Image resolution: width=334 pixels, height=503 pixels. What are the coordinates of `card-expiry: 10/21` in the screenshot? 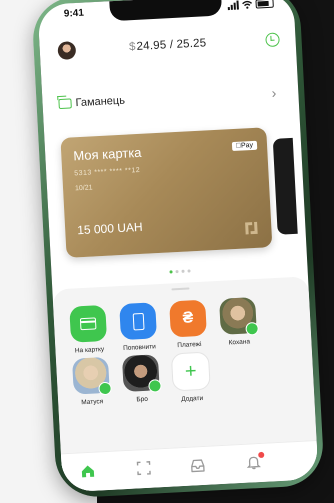 It's located at (83, 188).